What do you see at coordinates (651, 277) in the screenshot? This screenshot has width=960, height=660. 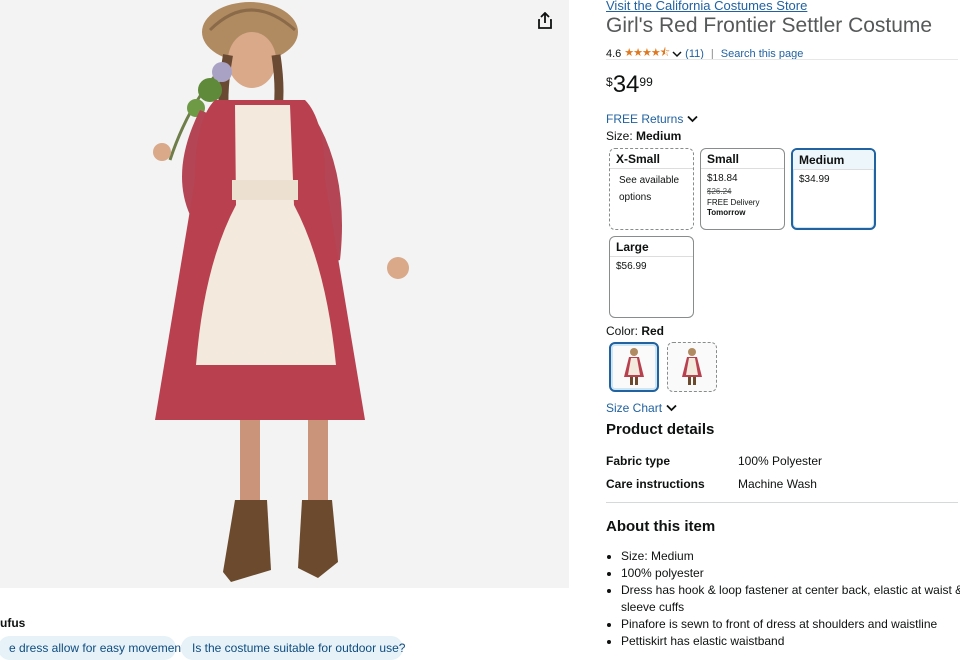 I see `size-option-large: Large $56.99` at bounding box center [651, 277].